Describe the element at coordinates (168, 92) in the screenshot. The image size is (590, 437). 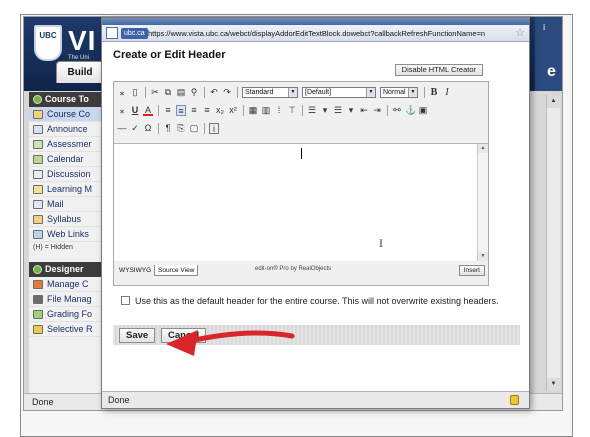
I see `copy-icon: ⧉` at that location.